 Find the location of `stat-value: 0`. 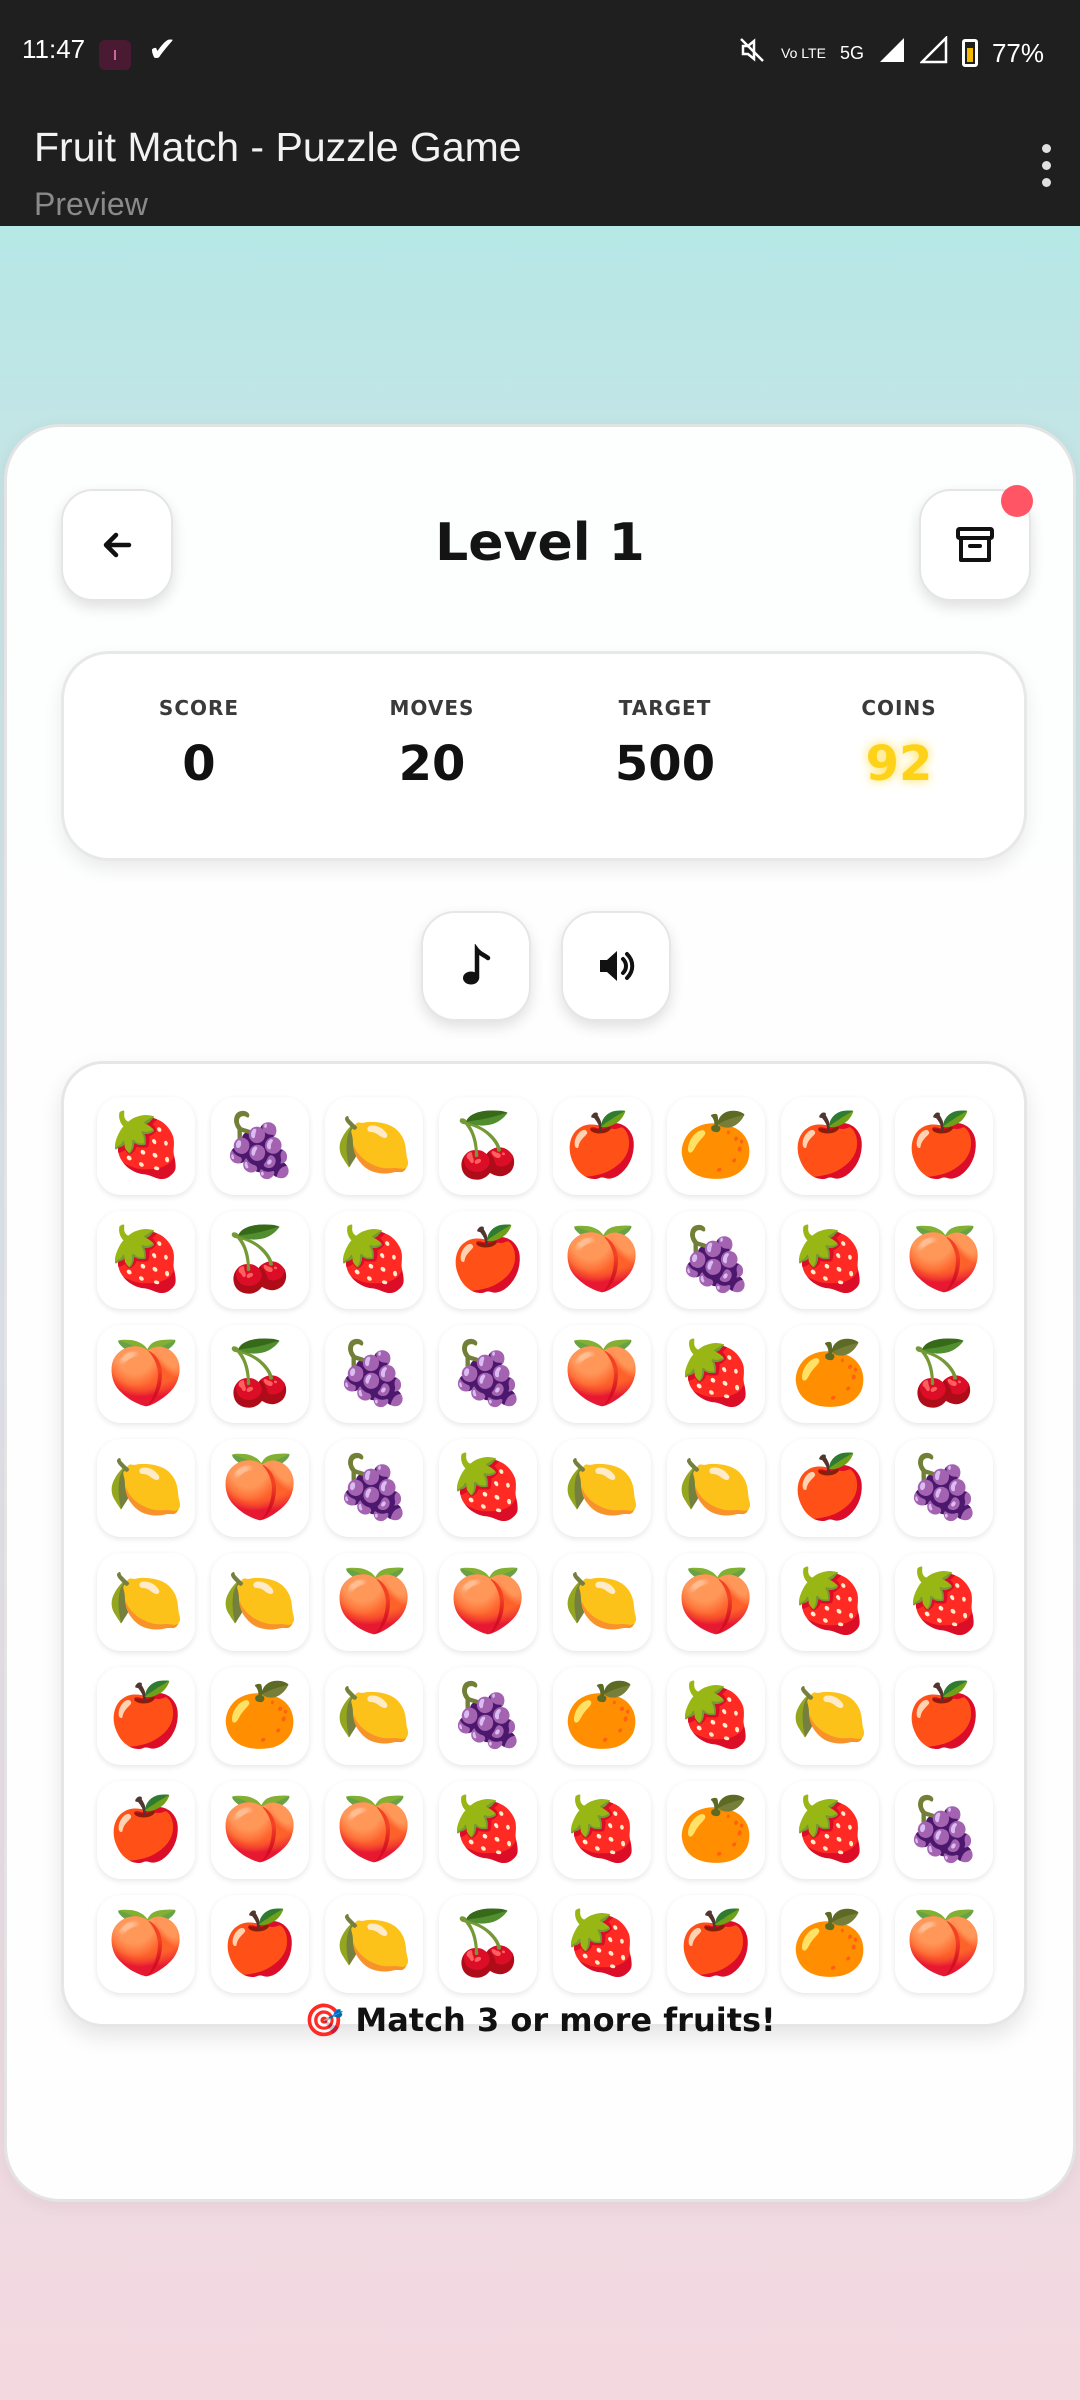

stat-value: 0 is located at coordinates (199, 764).